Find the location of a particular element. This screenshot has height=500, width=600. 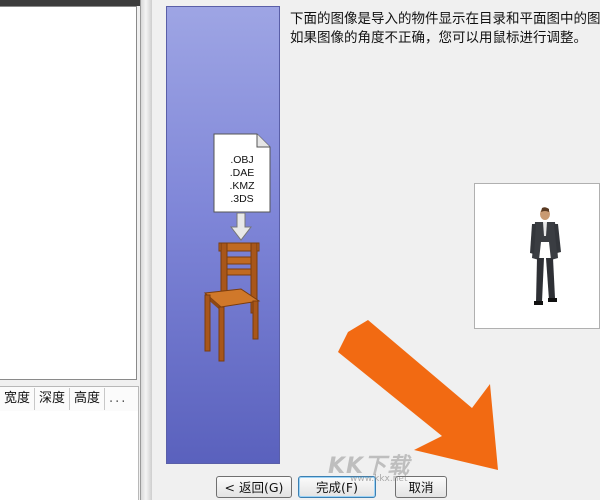

back-button: < 返回(G) is located at coordinates (254, 487).